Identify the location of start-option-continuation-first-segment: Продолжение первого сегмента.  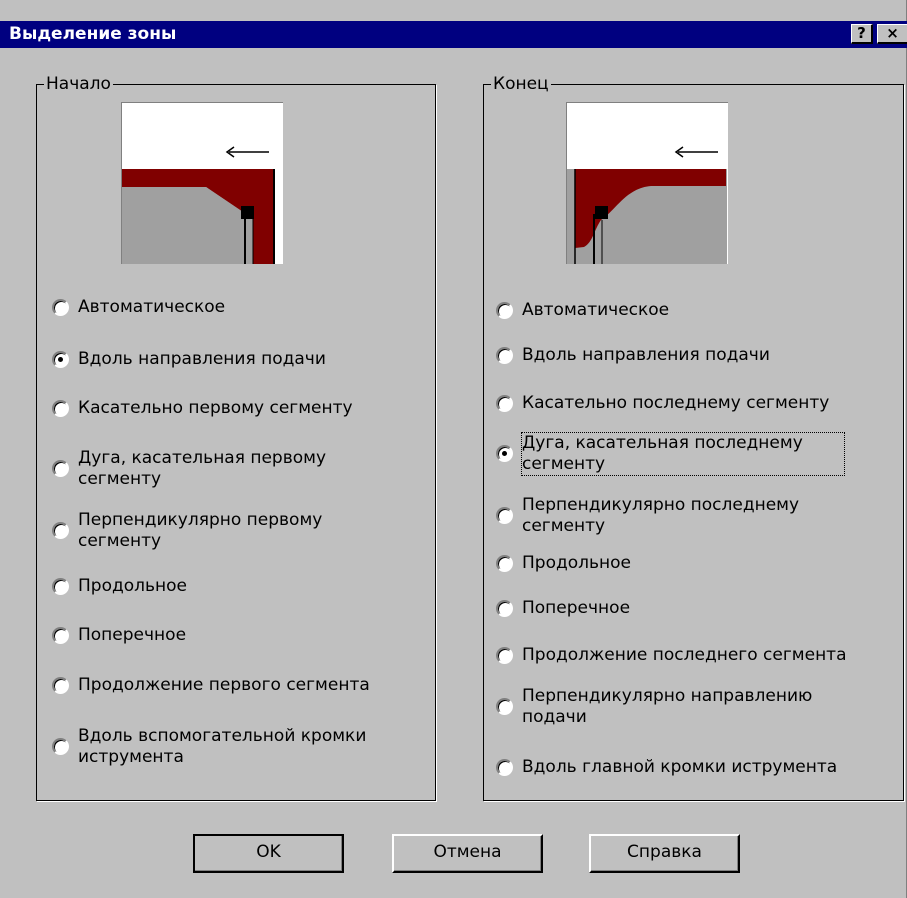
(235, 685).